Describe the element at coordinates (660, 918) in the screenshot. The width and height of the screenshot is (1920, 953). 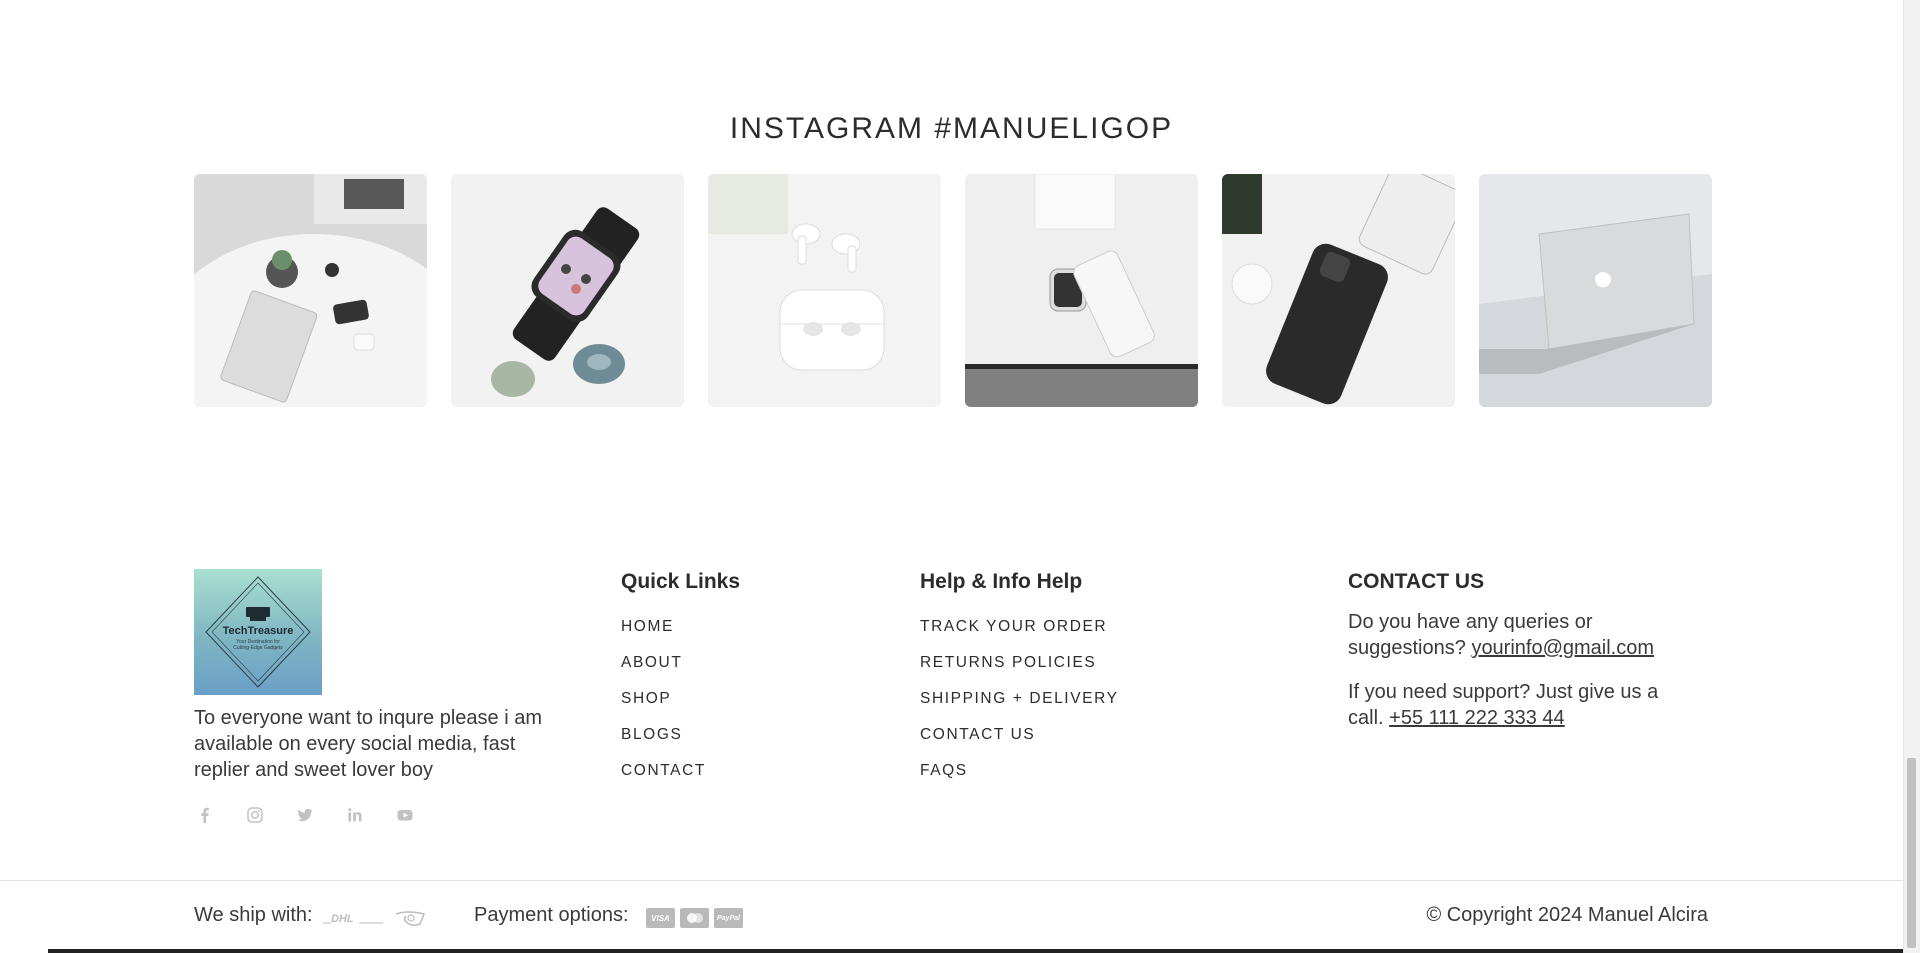
I see `visa-icon: VISA` at that location.